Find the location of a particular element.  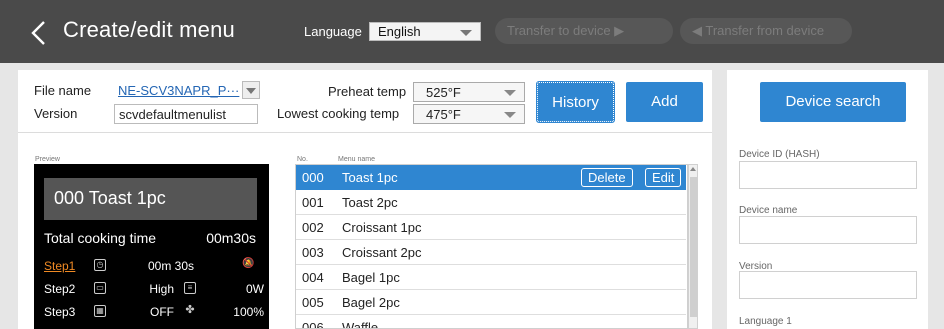

language-label: Language is located at coordinates (333, 31).